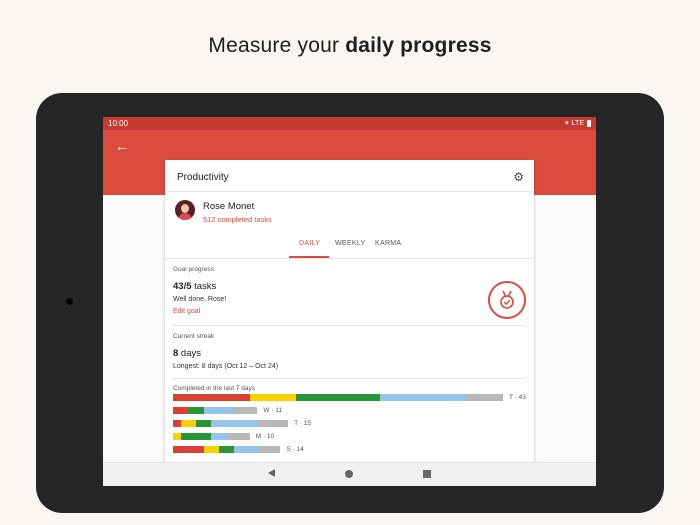 This screenshot has width=700, height=525. Describe the element at coordinates (190, 353) in the screenshot. I see `streak-unit: days` at that location.